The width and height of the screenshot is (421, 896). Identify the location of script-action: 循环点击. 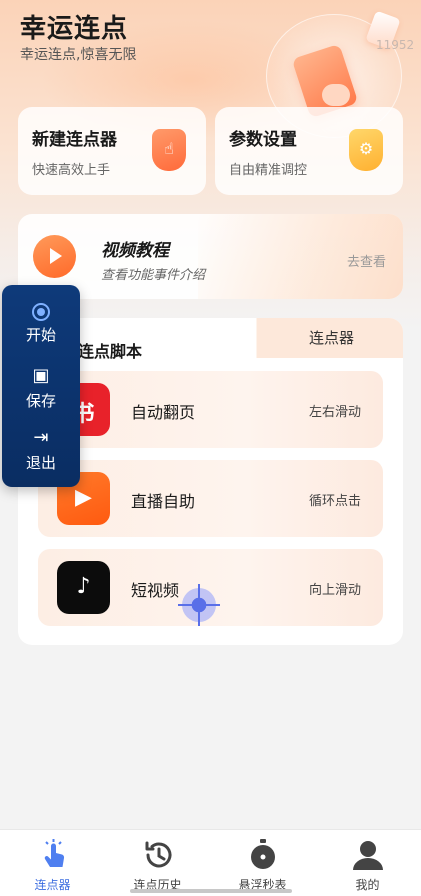
(335, 501).